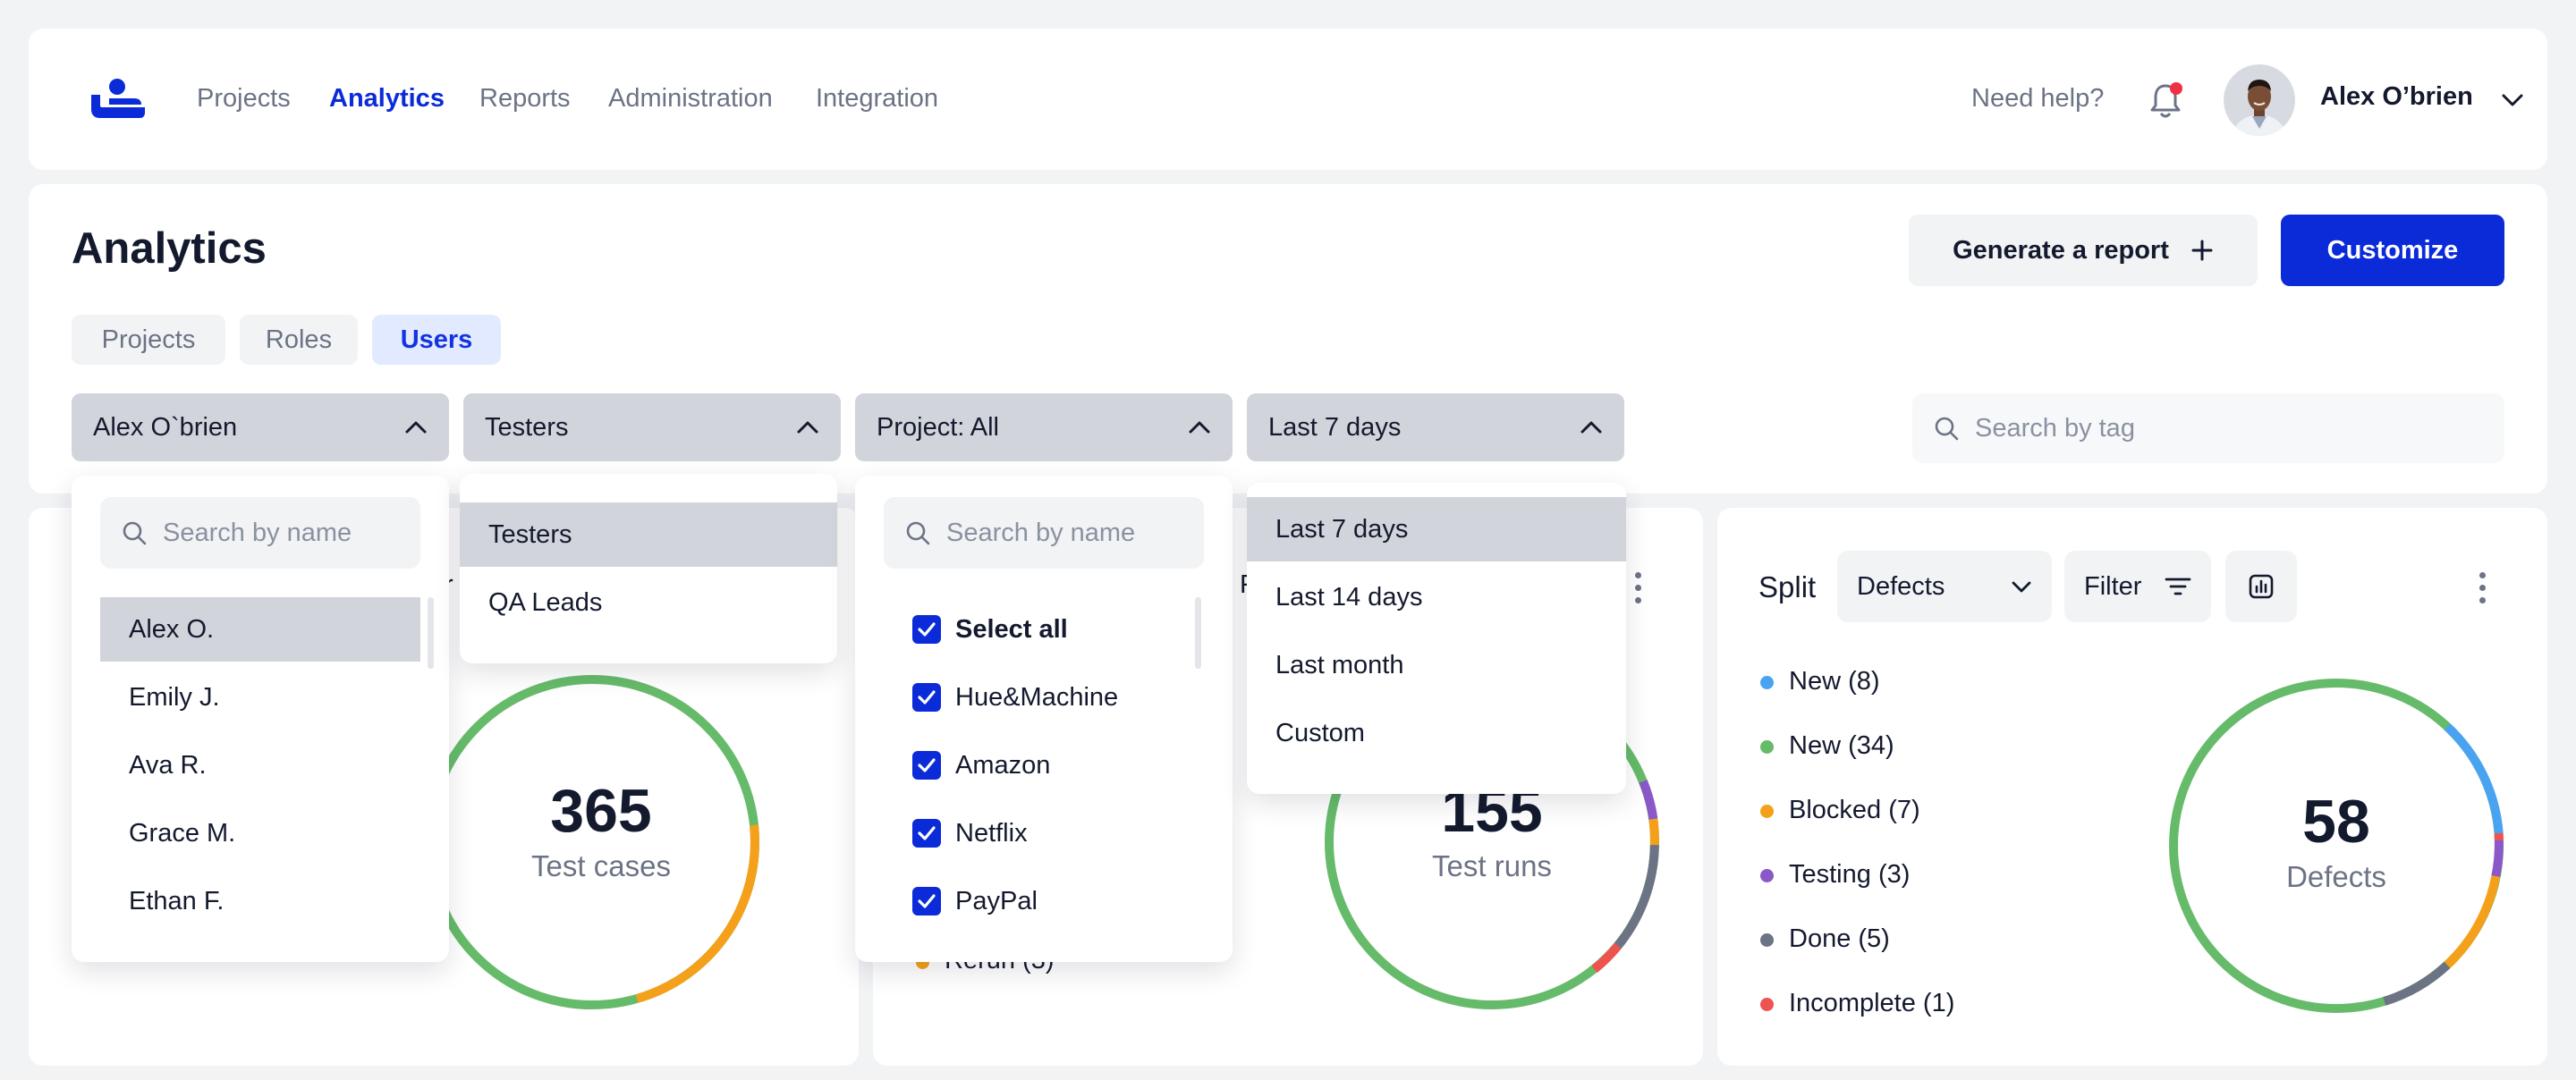 Image resolution: width=2576 pixels, height=1080 pixels. Describe the element at coordinates (1436, 529) in the screenshot. I see `period-option-7-days: Last 7 days` at that location.